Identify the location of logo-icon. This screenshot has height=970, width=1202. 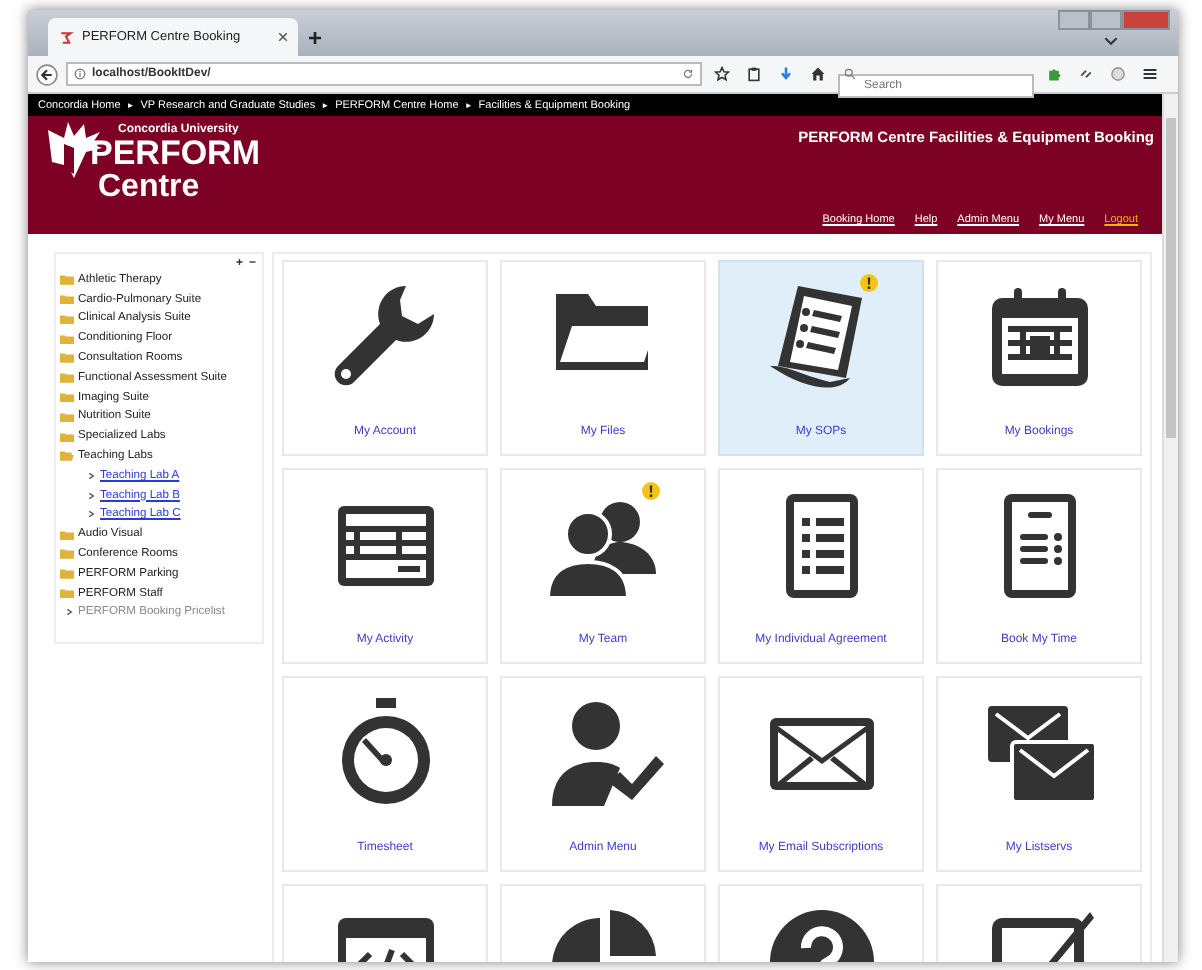
(66, 37).